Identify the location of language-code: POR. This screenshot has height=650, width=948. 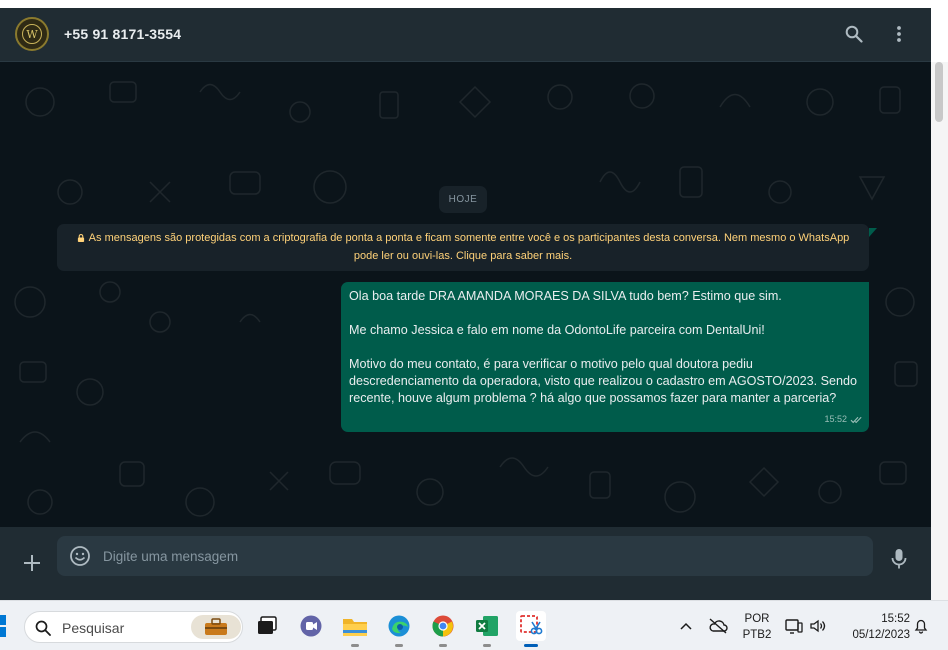
(757, 619).